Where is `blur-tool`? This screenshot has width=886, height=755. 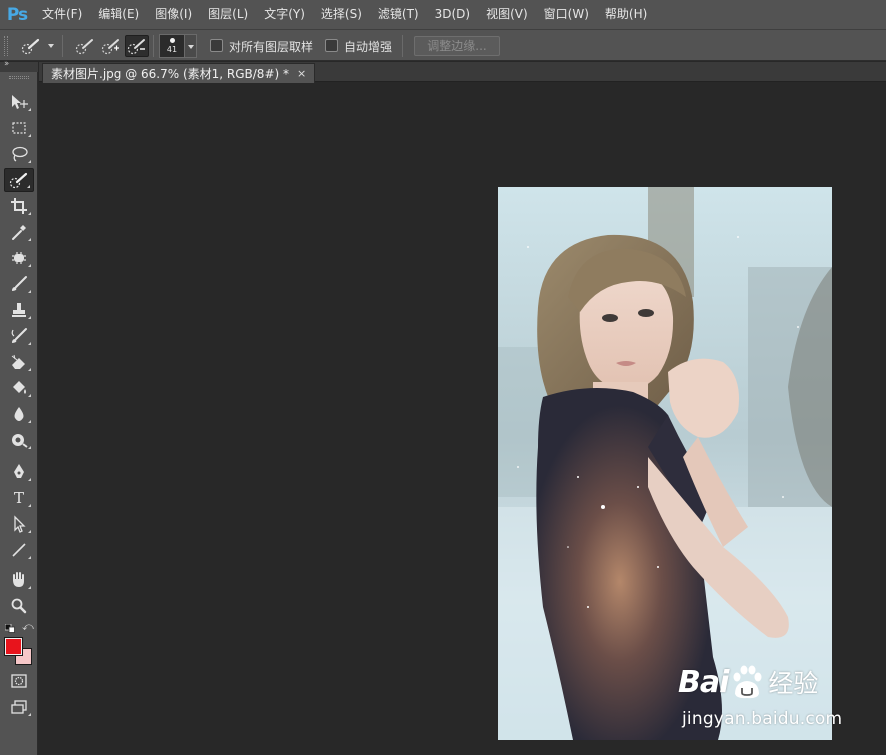 blur-tool is located at coordinates (19, 414).